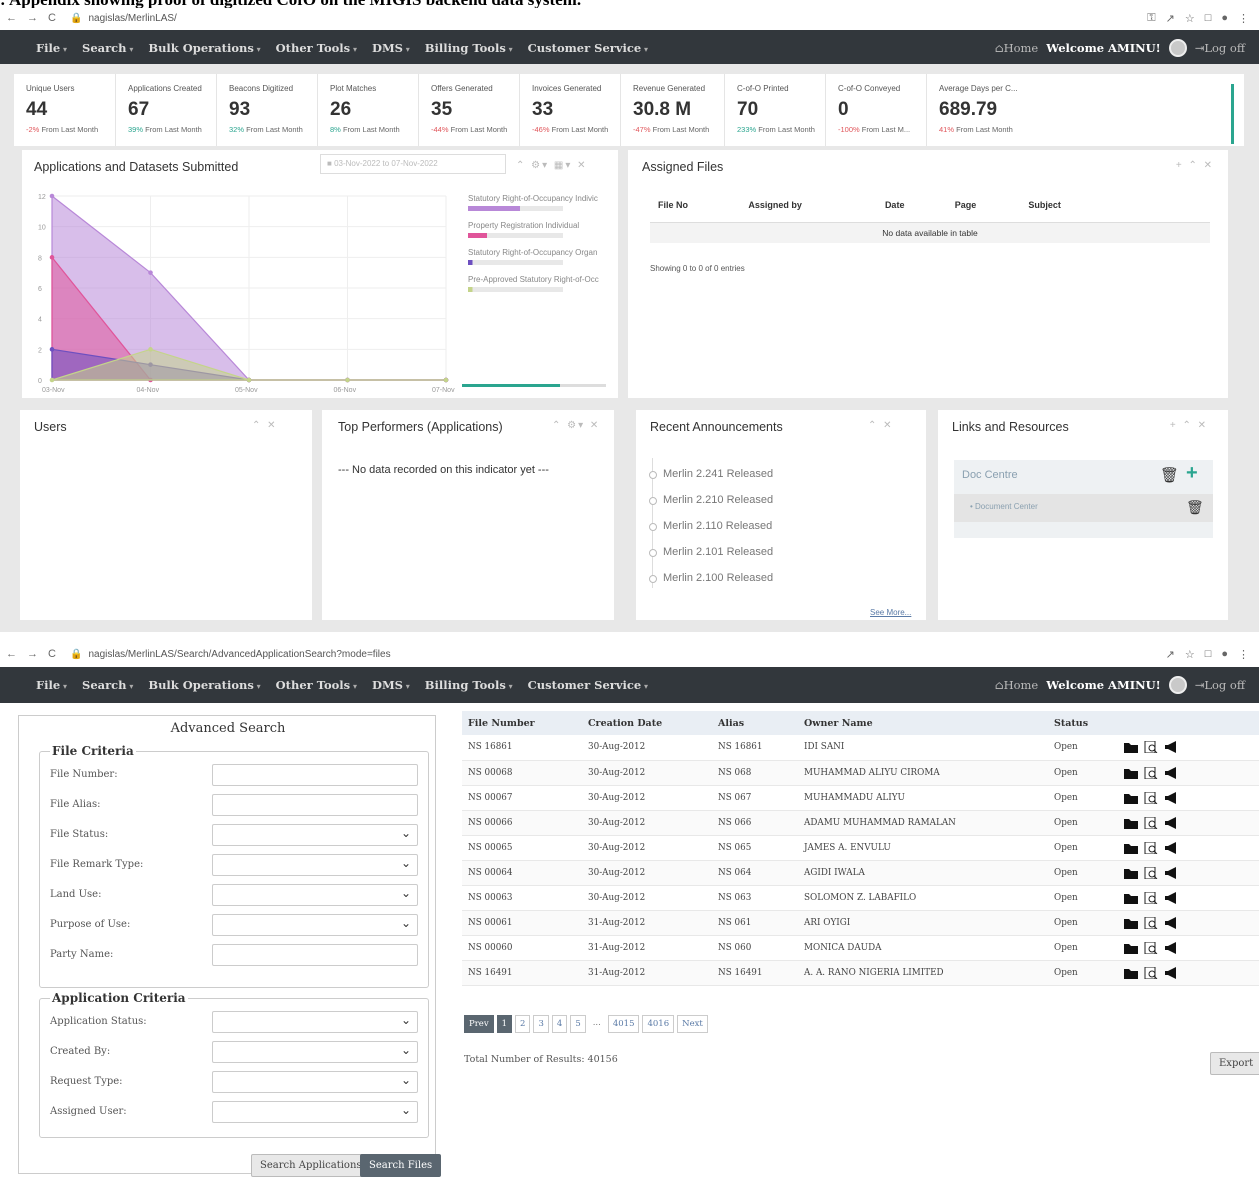 The width and height of the screenshot is (1259, 1177). What do you see at coordinates (860, 873) in the screenshot?
I see `table-row: NS 00064 30-Aug-2012 NS 064 AGIDI IWALA Open` at bounding box center [860, 873].